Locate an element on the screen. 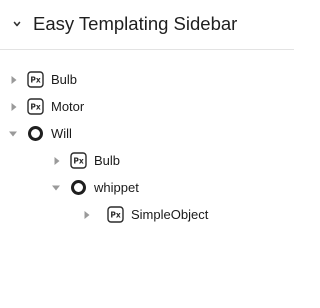 Image resolution: width=320 pixels, height=308 pixels. tree-item-label: SimpleObject is located at coordinates (170, 214).